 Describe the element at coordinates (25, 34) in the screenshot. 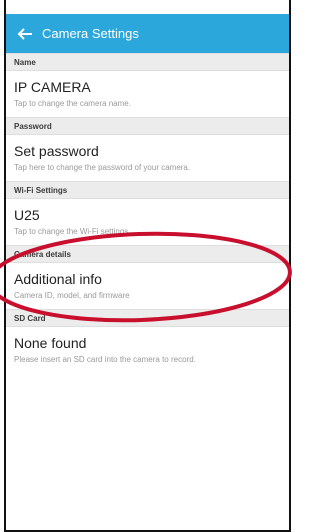

I see `arrow-left-icon` at that location.